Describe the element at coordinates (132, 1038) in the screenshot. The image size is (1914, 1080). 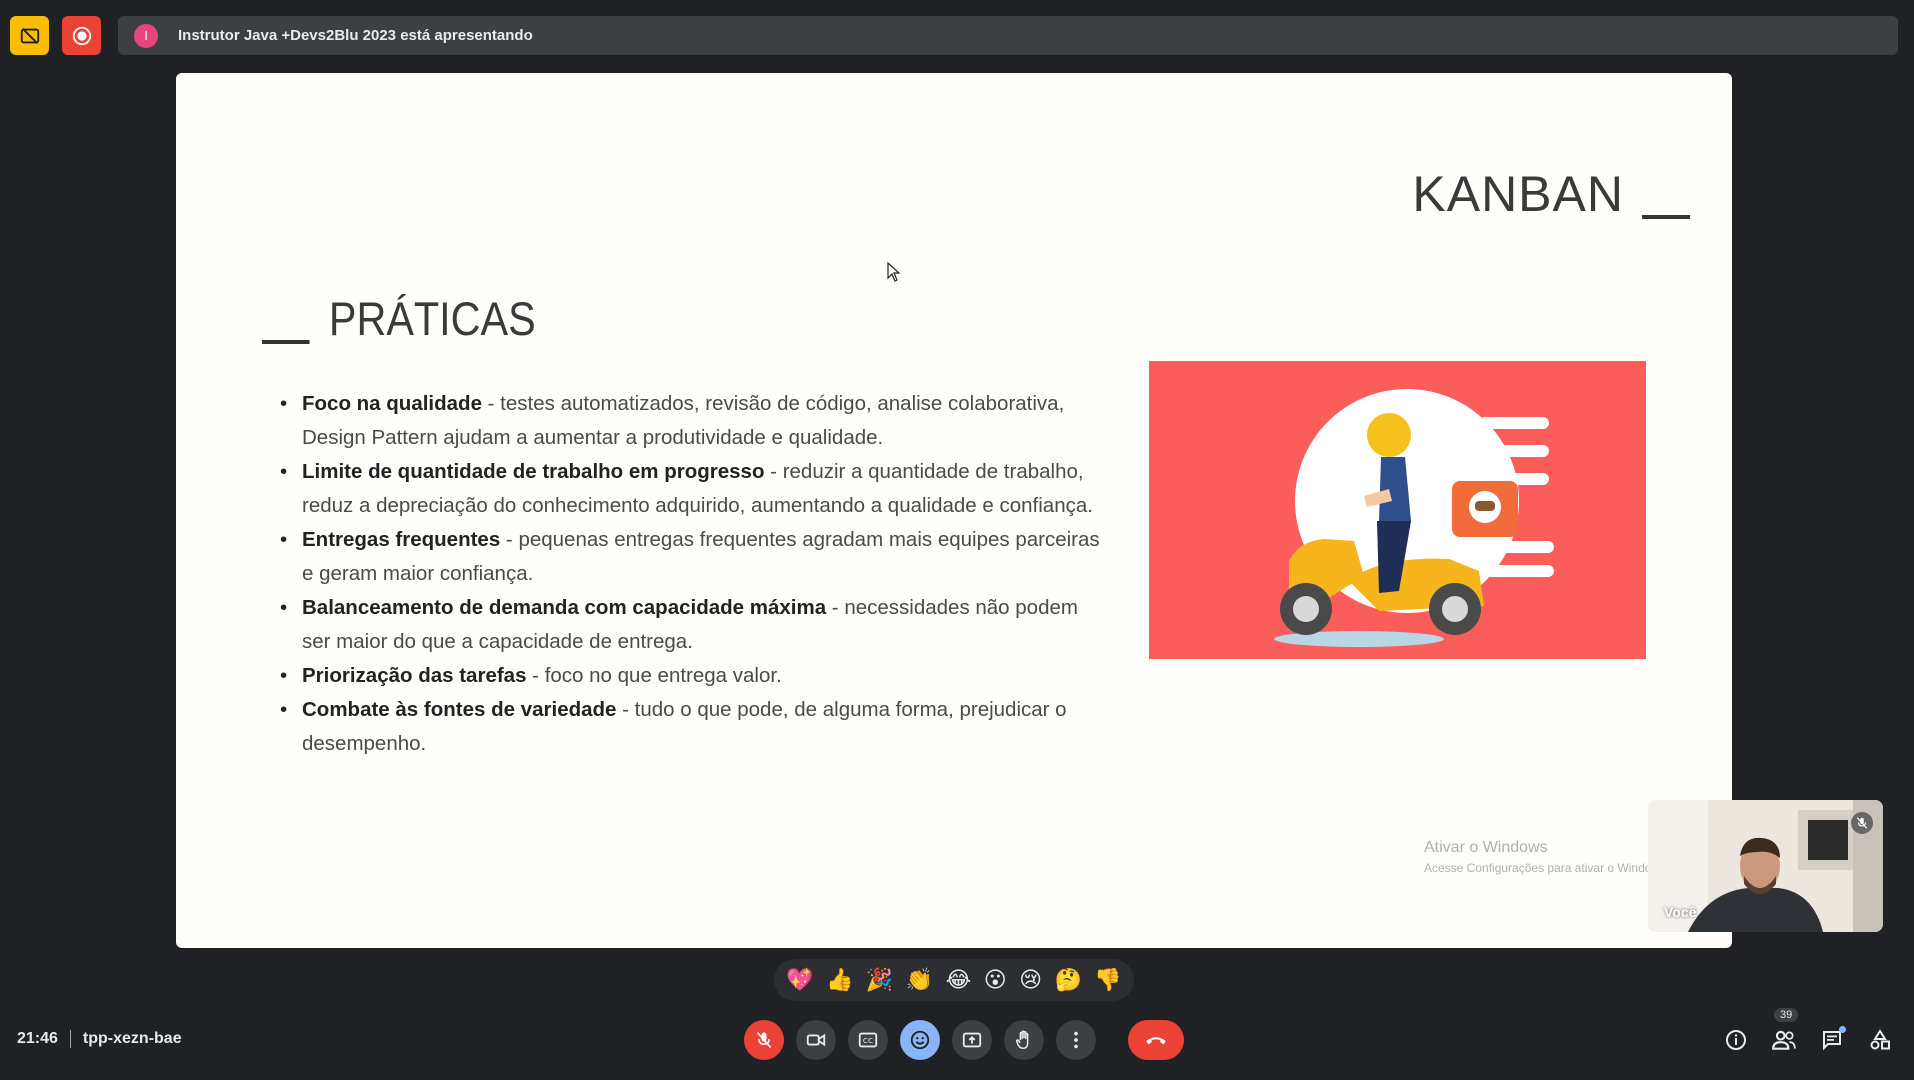
I see `meeting-code: tpp-xezn-bae` at that location.